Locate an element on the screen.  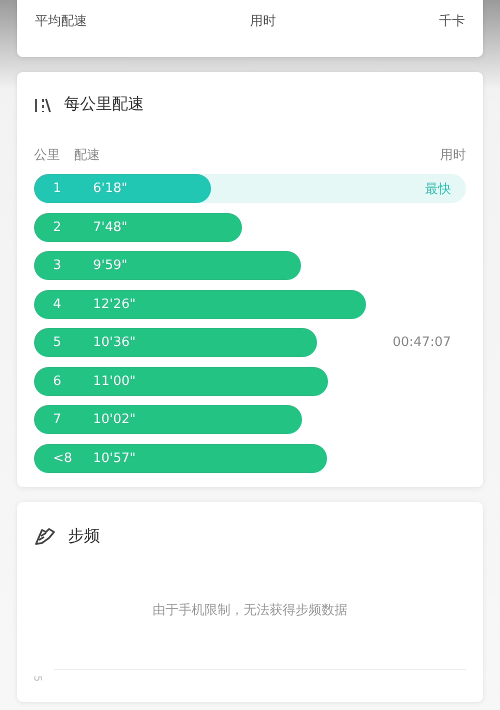
card-title: 每公里配速 is located at coordinates (104, 104).